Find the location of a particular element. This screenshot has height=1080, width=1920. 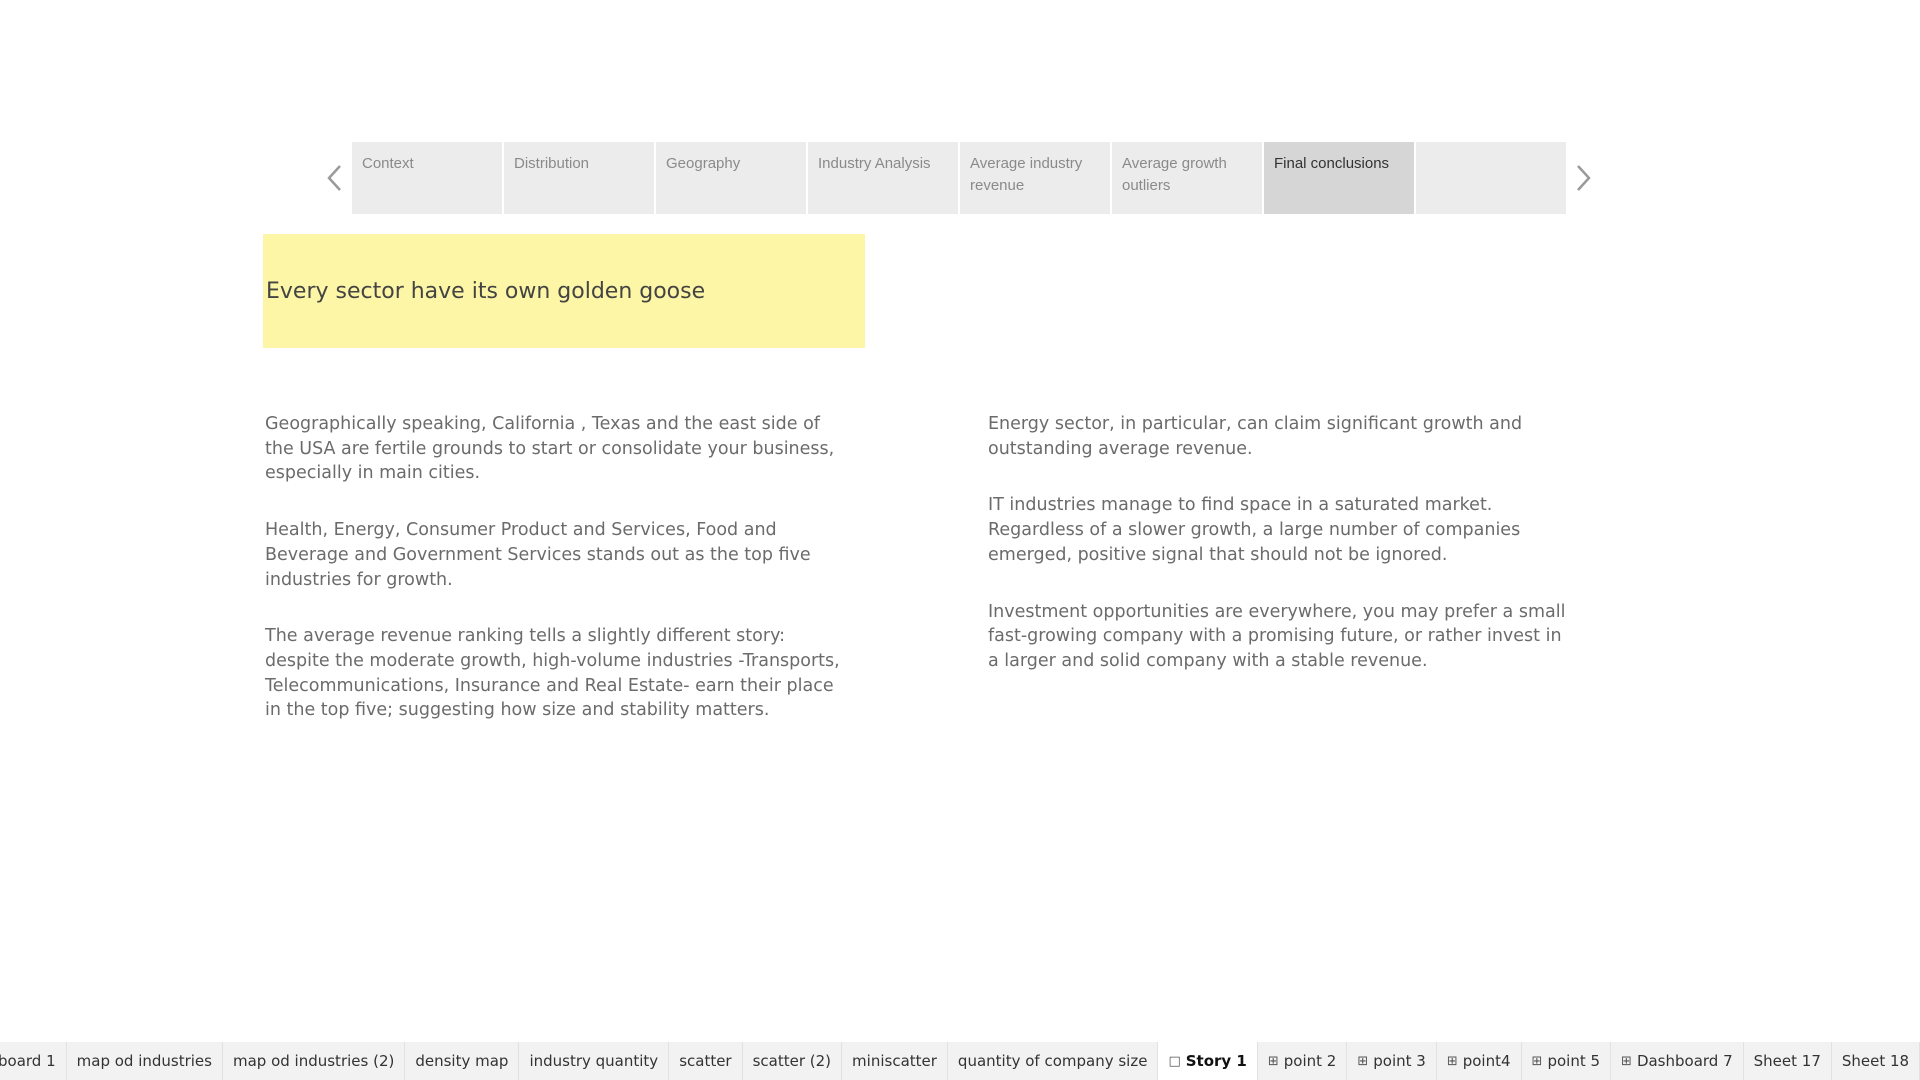

sheet-tab: ⊞ point4 is located at coordinates (1479, 1061).